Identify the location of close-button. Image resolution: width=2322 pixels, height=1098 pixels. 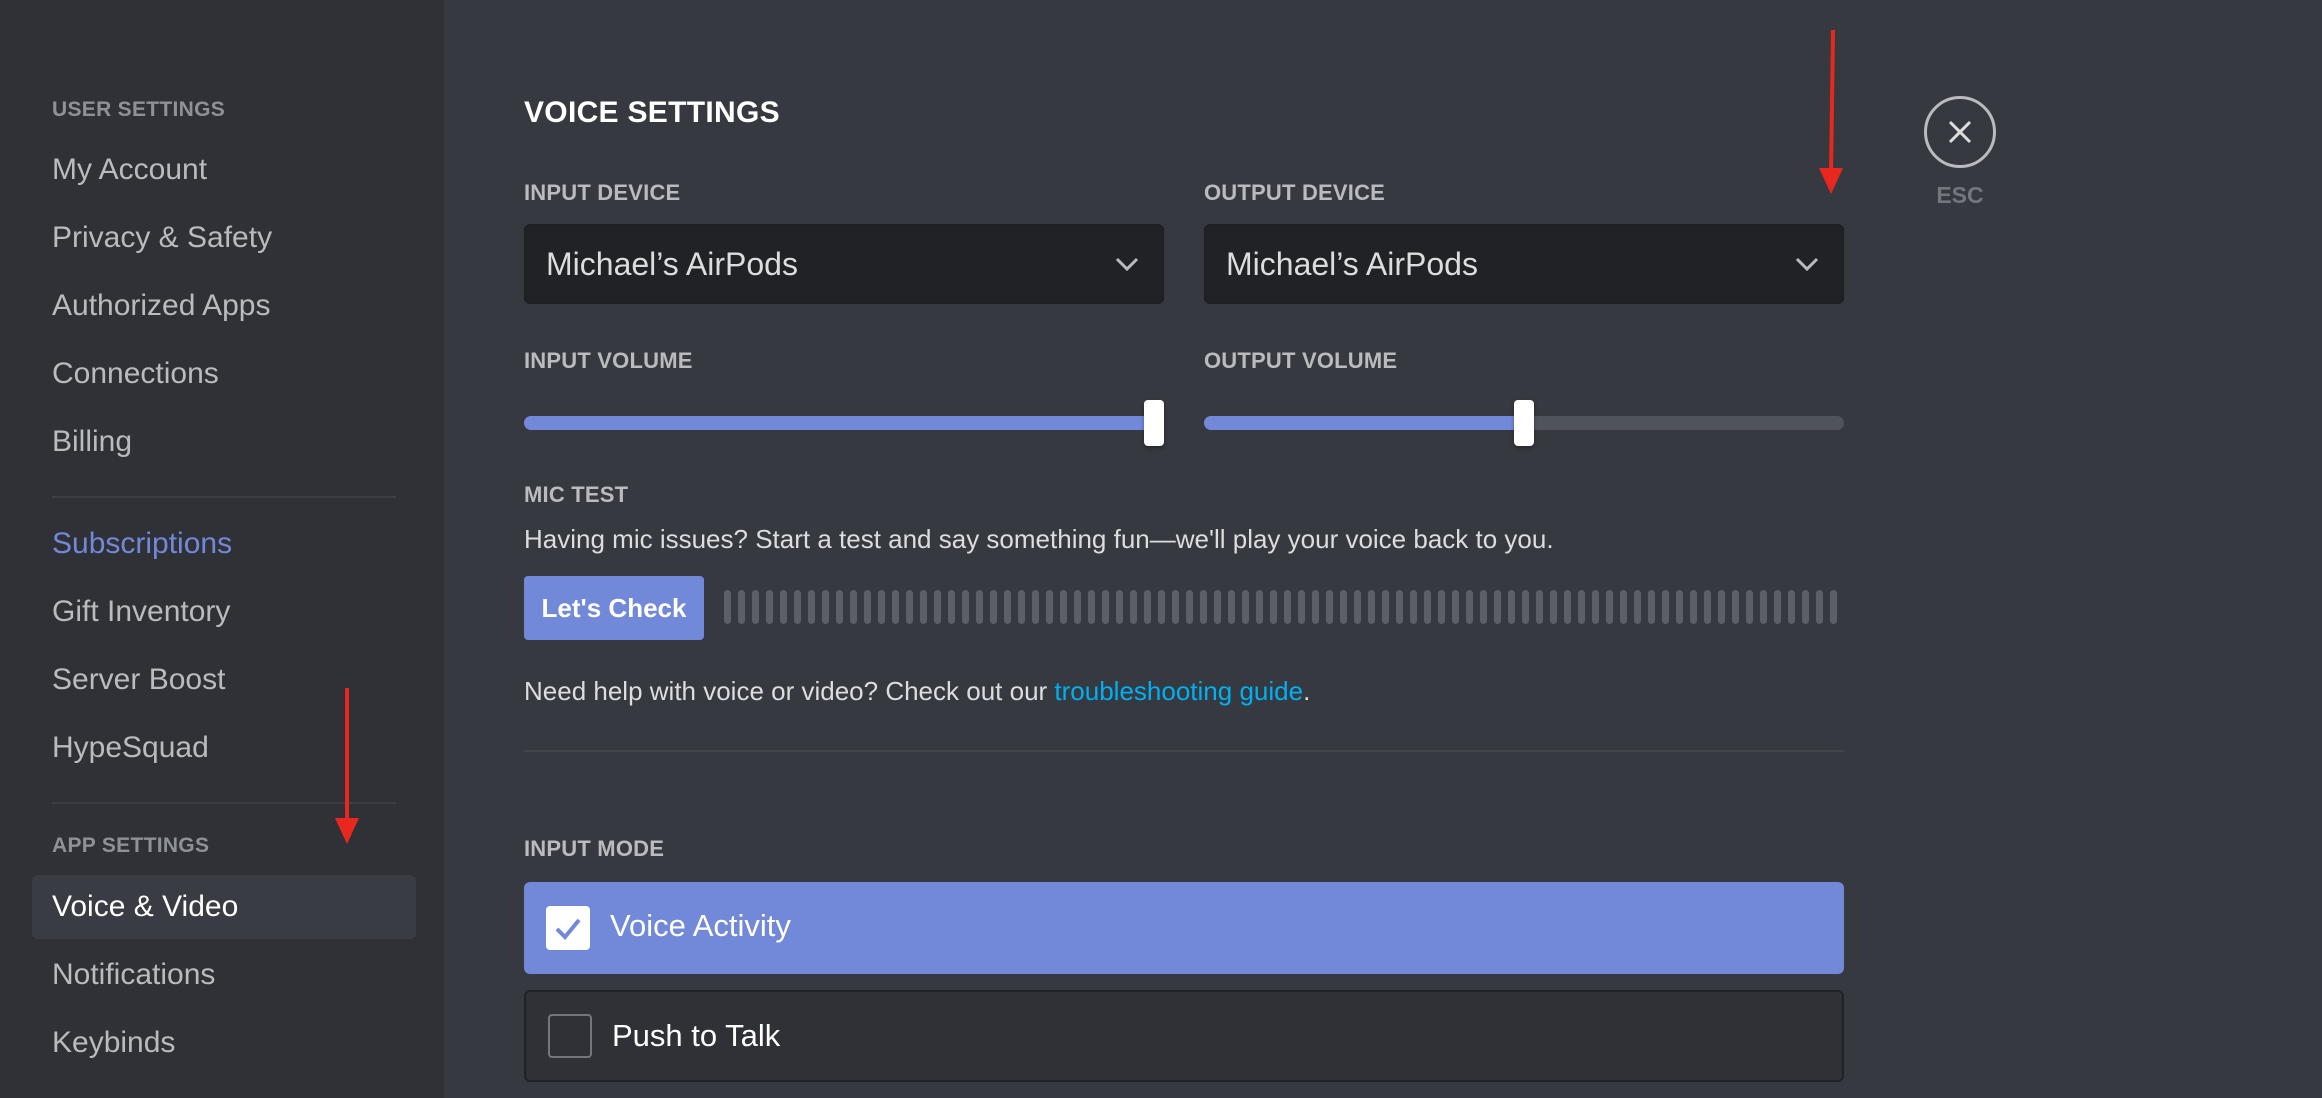
(1960, 132).